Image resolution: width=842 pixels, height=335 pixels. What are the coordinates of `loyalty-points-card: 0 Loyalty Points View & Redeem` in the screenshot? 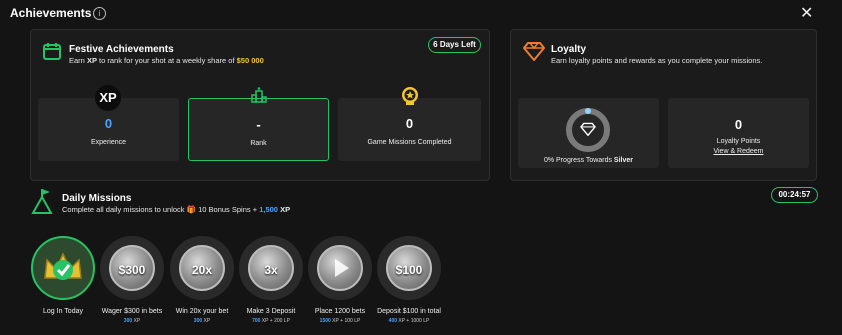 It's located at (738, 133).